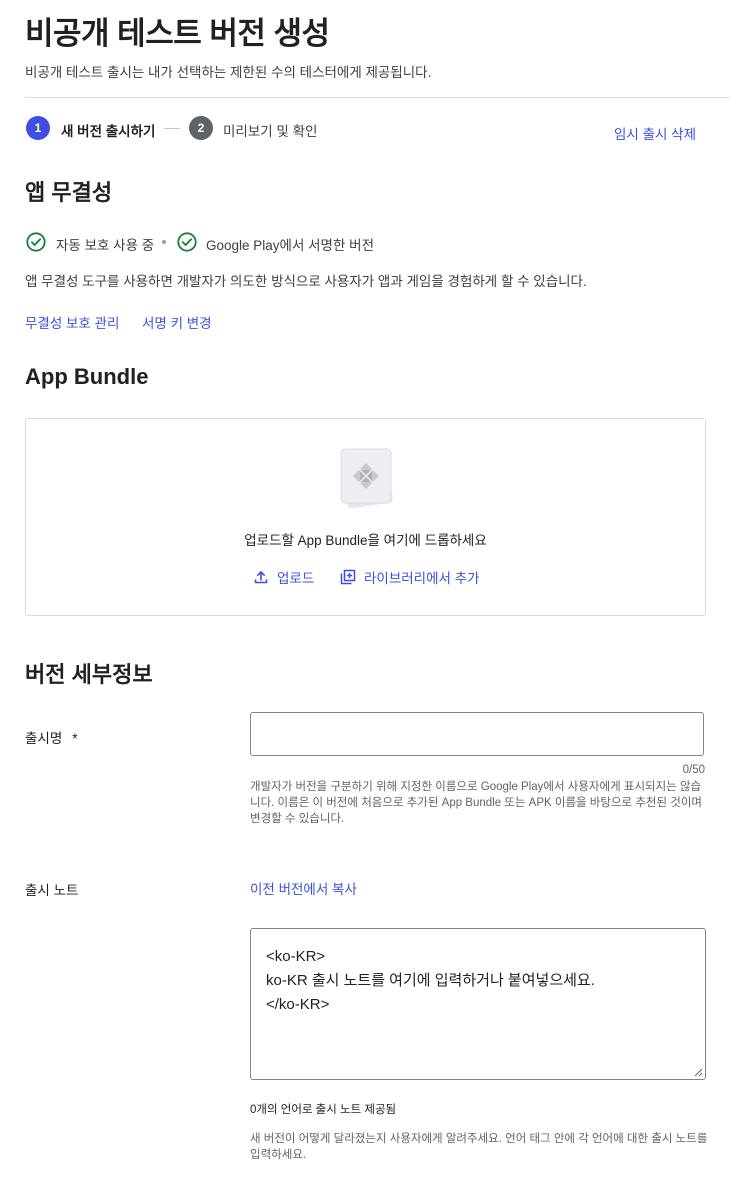  Describe the element at coordinates (52, 890) in the screenshot. I see `release-notes-label: 출시 노트` at that location.